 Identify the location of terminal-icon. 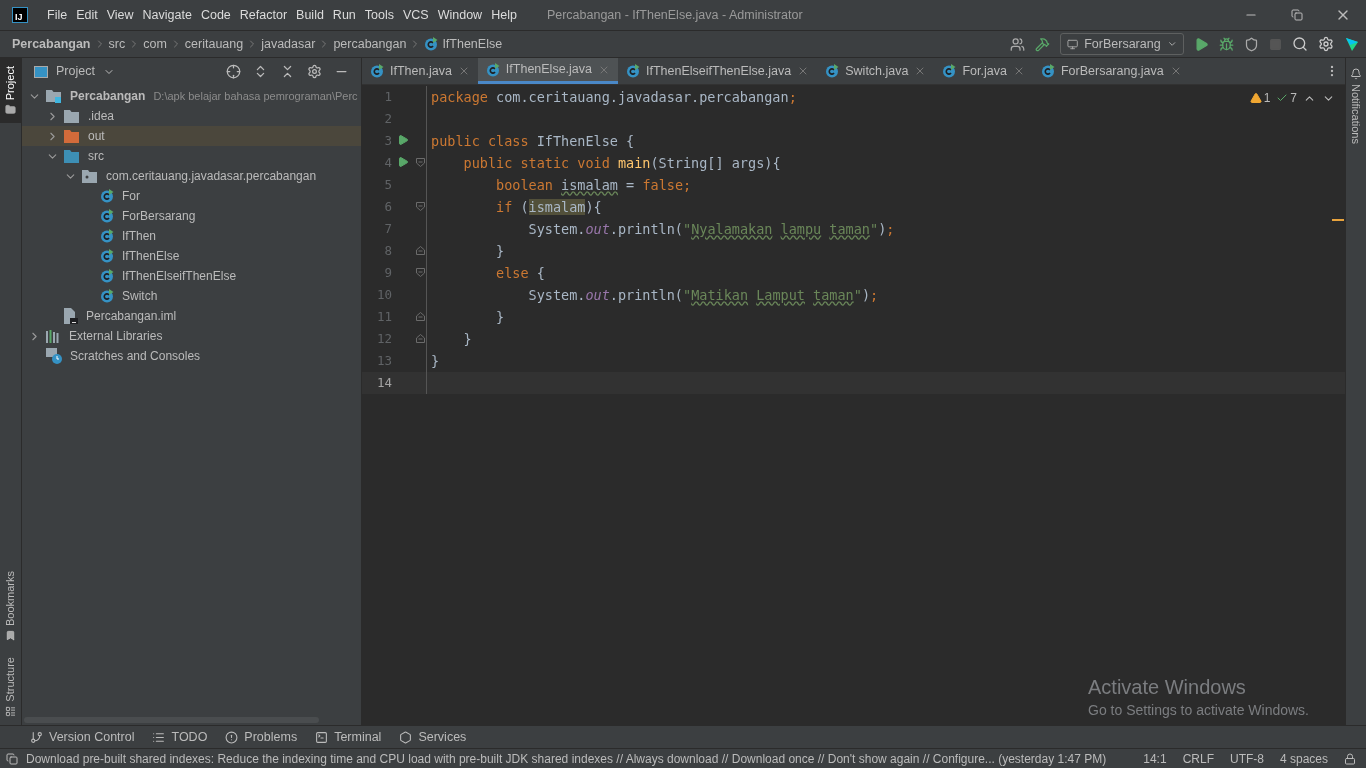
(322, 737).